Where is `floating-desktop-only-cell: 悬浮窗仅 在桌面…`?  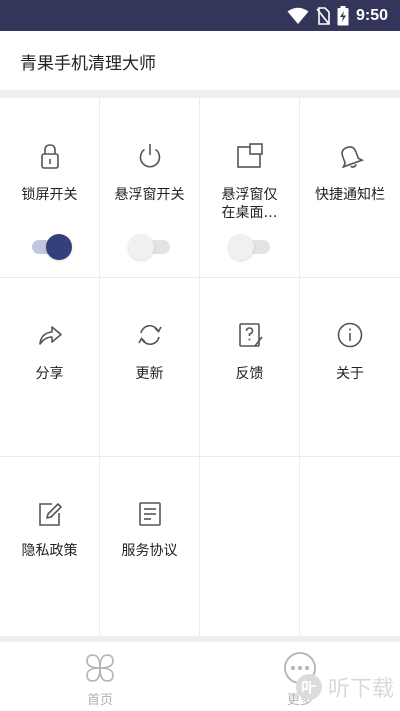 floating-desktop-only-cell: 悬浮窗仅 在桌面… is located at coordinates (250, 188).